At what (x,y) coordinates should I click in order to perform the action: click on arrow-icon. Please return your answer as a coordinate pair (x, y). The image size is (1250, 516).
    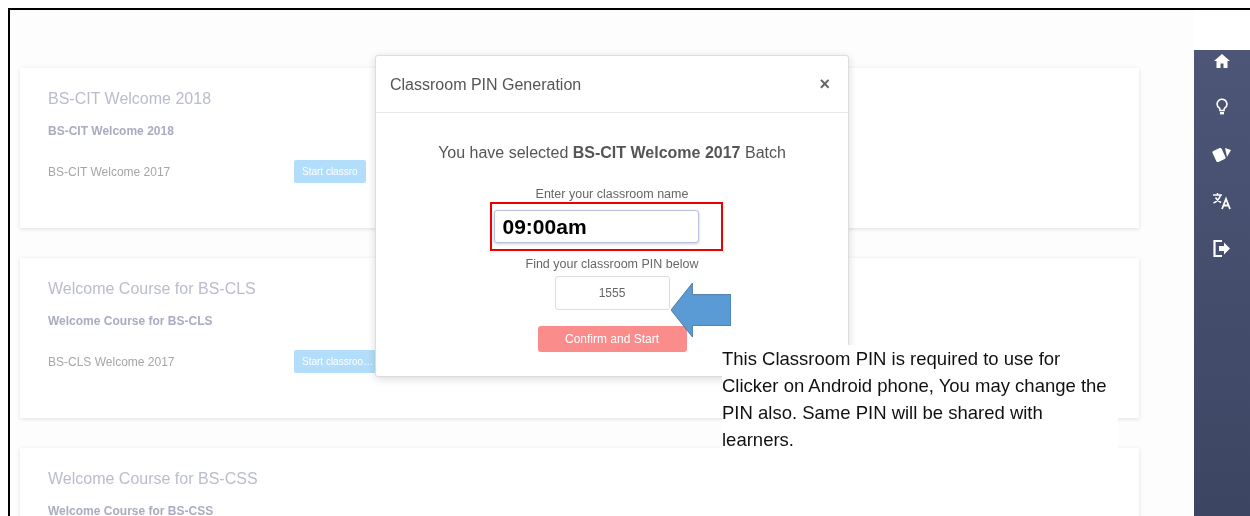
    Looking at the image, I should click on (701, 310).